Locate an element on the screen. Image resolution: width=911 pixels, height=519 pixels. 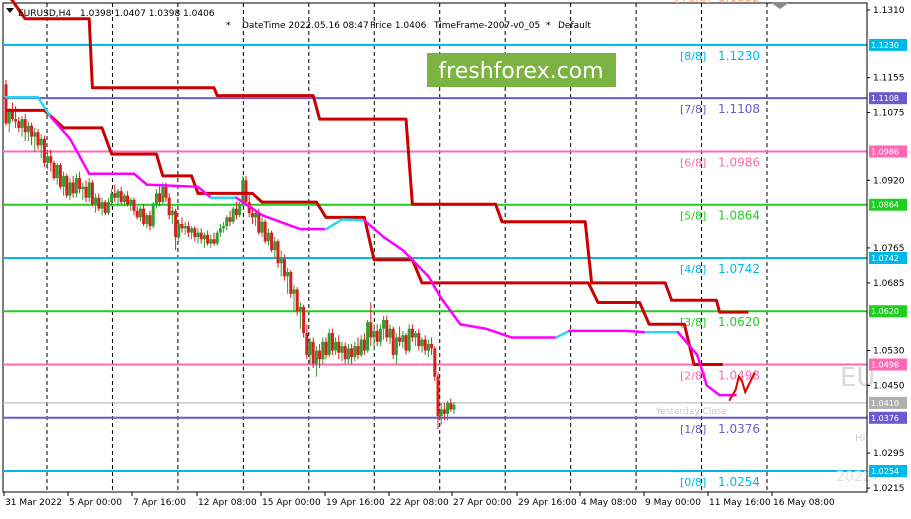
murrey-level-value: 1.0742 is located at coordinates (739, 269).